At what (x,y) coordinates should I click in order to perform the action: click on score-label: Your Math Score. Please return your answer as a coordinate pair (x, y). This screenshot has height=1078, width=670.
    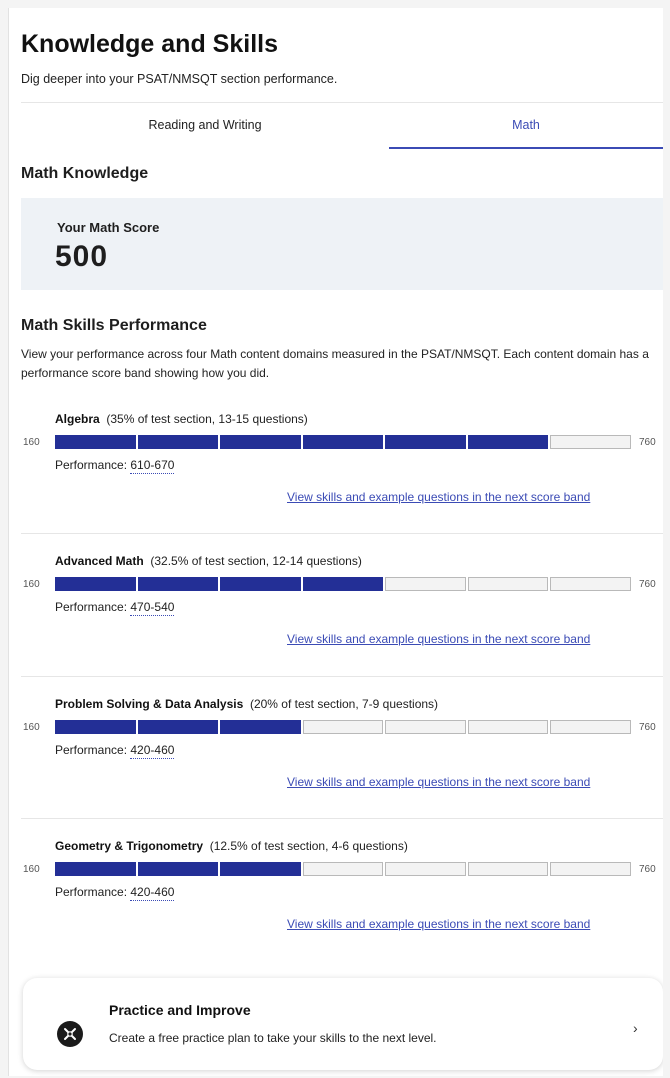
    Looking at the image, I should click on (108, 227).